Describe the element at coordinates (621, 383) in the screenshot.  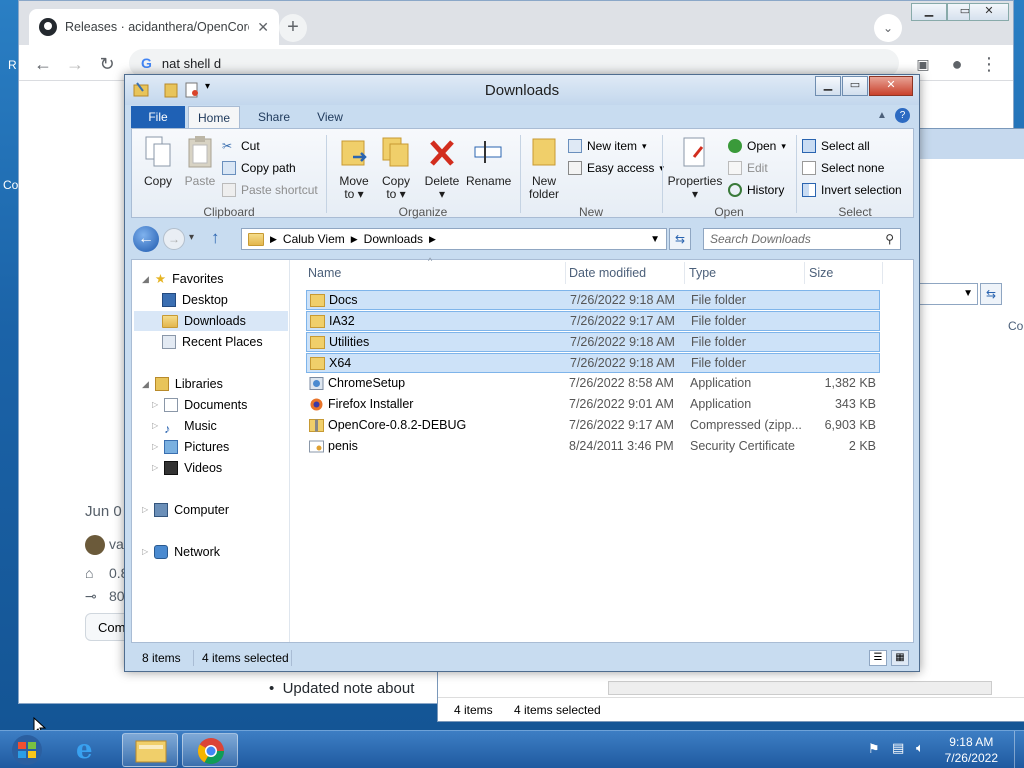
I see `file-date: 7/26/2022 8:58 AM` at that location.